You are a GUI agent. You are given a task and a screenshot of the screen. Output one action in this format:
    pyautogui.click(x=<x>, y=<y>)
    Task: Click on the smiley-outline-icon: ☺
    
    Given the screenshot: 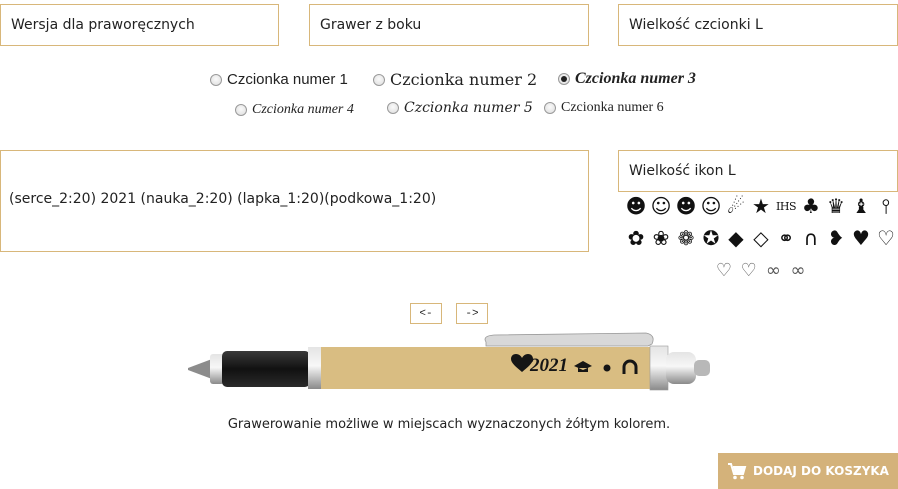 What is the action you would take?
    pyautogui.click(x=661, y=206)
    